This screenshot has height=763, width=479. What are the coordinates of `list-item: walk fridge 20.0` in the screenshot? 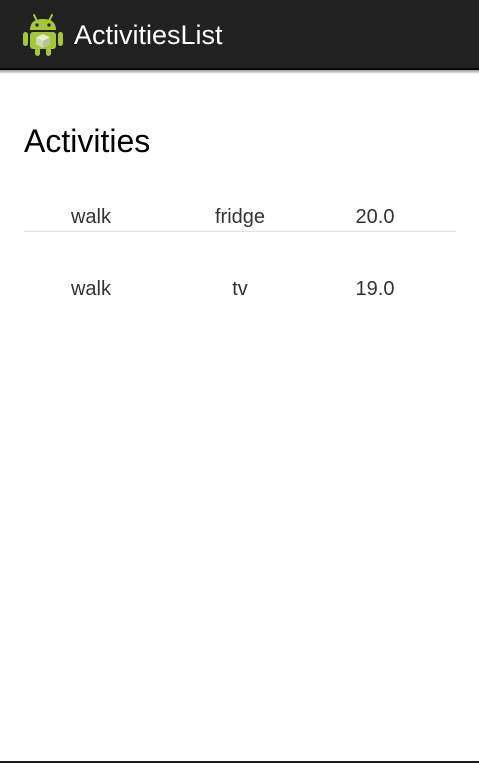 It's located at (240, 209).